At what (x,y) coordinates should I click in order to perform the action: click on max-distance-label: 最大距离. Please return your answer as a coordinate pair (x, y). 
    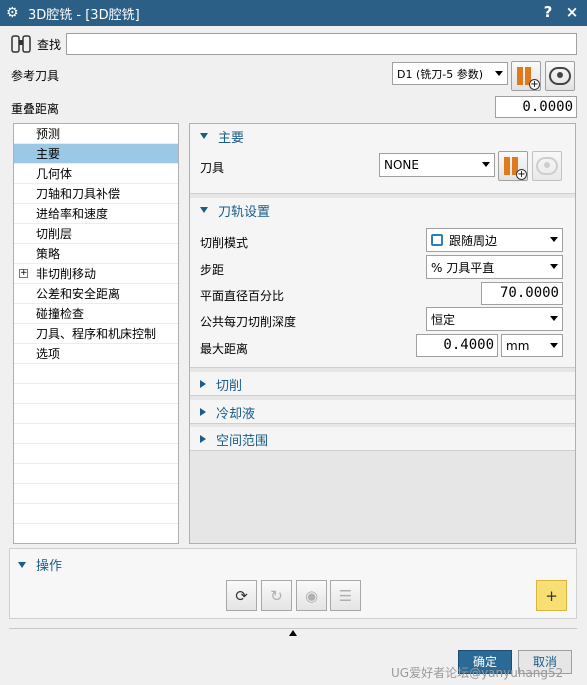
    Looking at the image, I should click on (224, 349).